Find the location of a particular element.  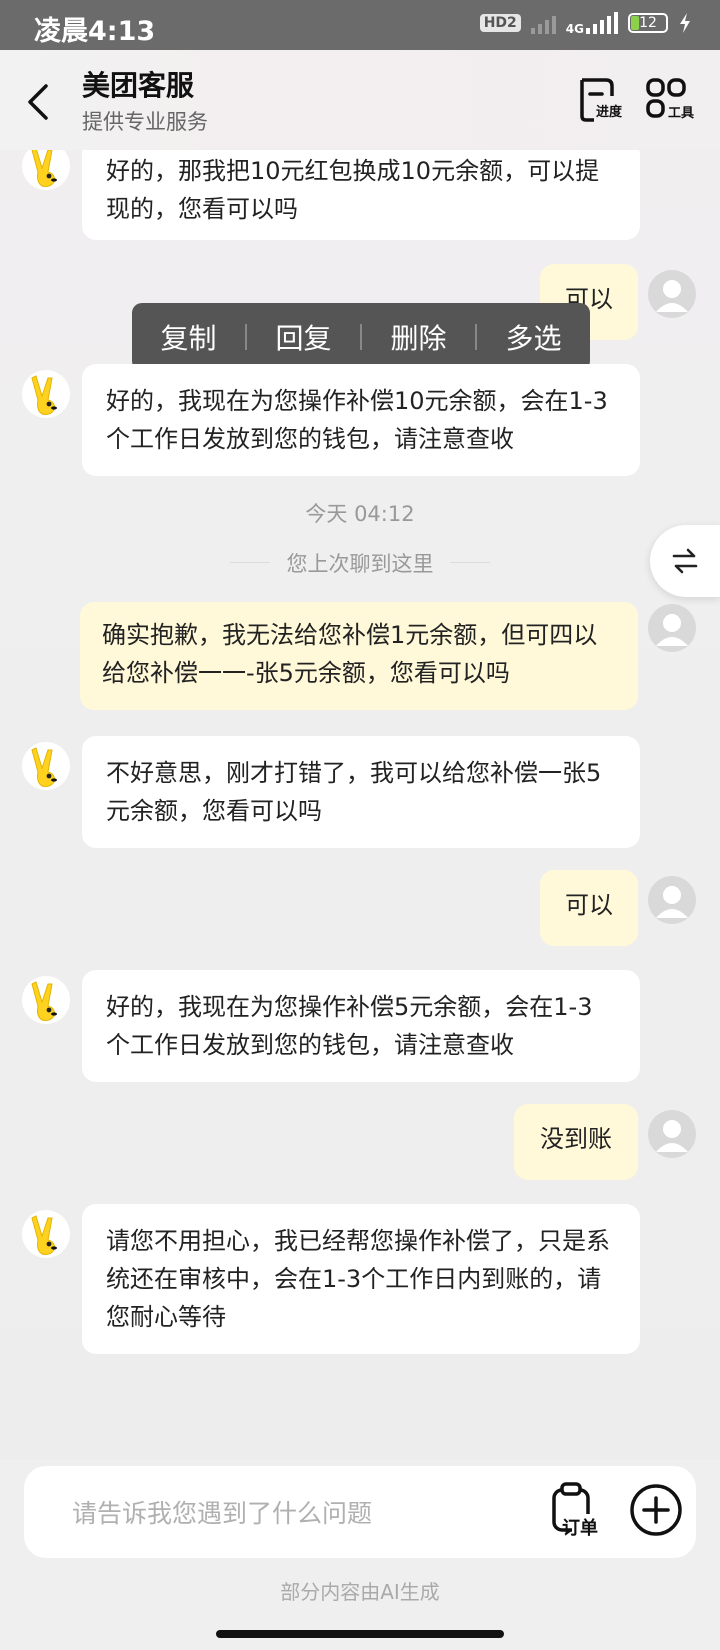

input-area: 请告诉我您遇到了什么问题 订单 部分内容由AI生成 is located at coordinates (360, 1555).